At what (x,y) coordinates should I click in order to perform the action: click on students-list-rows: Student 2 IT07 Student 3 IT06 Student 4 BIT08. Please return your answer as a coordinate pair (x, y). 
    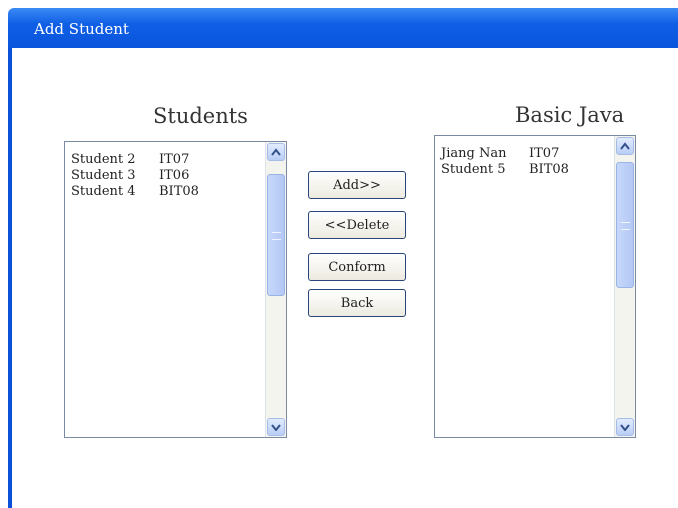
    Looking at the image, I should click on (135, 176).